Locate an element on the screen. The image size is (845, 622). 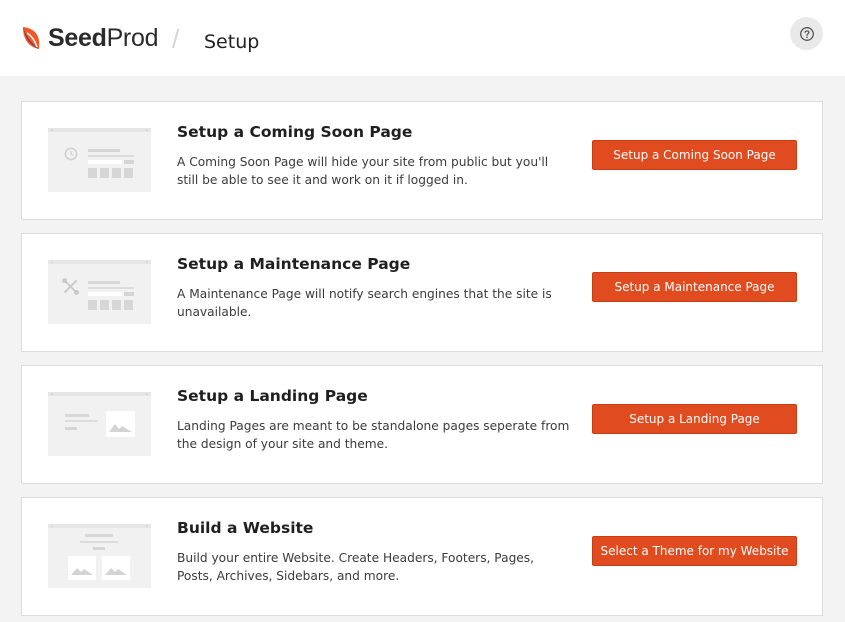
top-header: SeedProd / Setup is located at coordinates (422, 38).